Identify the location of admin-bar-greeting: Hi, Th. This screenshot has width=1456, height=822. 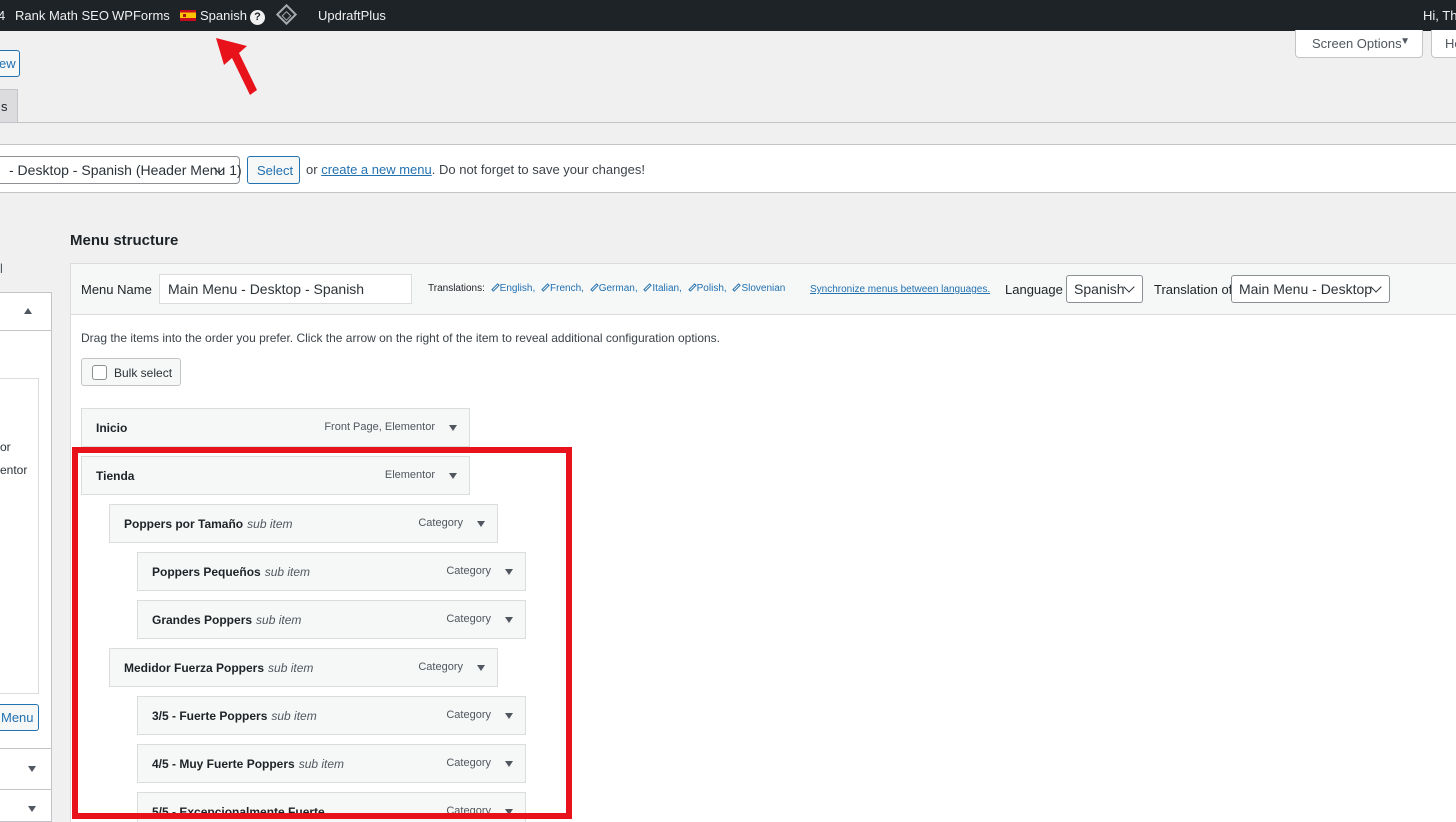
(1439, 15).